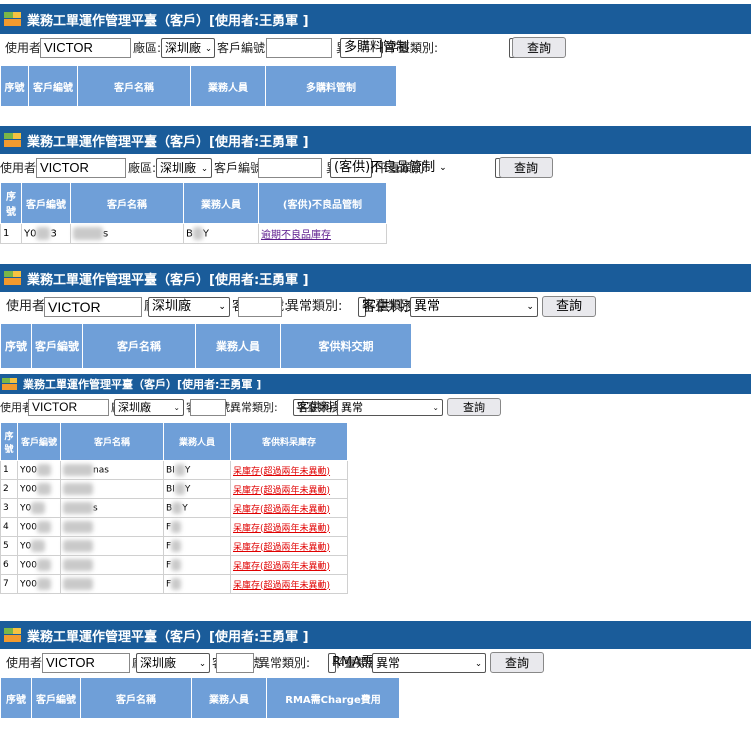  Describe the element at coordinates (289, 441) in the screenshot. I see `column-header: 客供料呆庫存` at that location.